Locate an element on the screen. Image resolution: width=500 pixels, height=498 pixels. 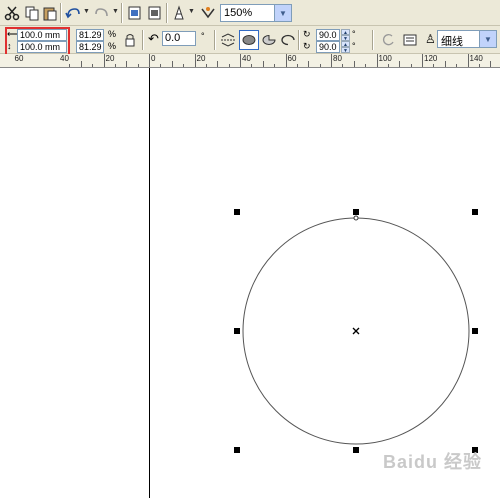
rotation-angle-field: 0.0 is located at coordinates (179, 38).